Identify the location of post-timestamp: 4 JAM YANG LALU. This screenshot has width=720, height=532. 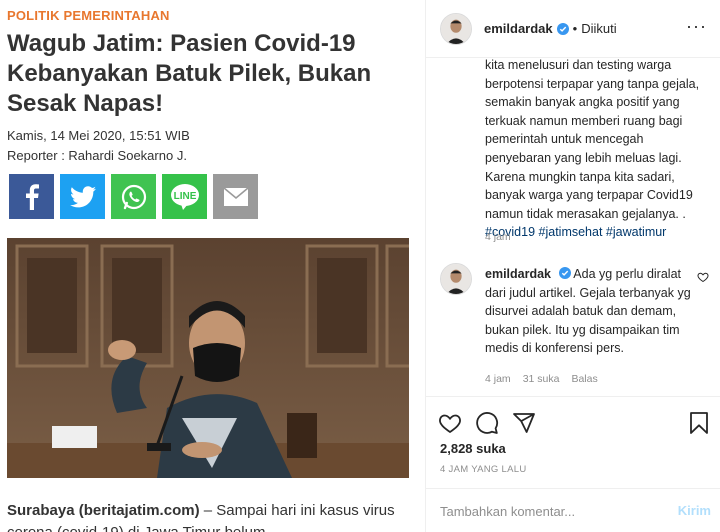
(483, 469).